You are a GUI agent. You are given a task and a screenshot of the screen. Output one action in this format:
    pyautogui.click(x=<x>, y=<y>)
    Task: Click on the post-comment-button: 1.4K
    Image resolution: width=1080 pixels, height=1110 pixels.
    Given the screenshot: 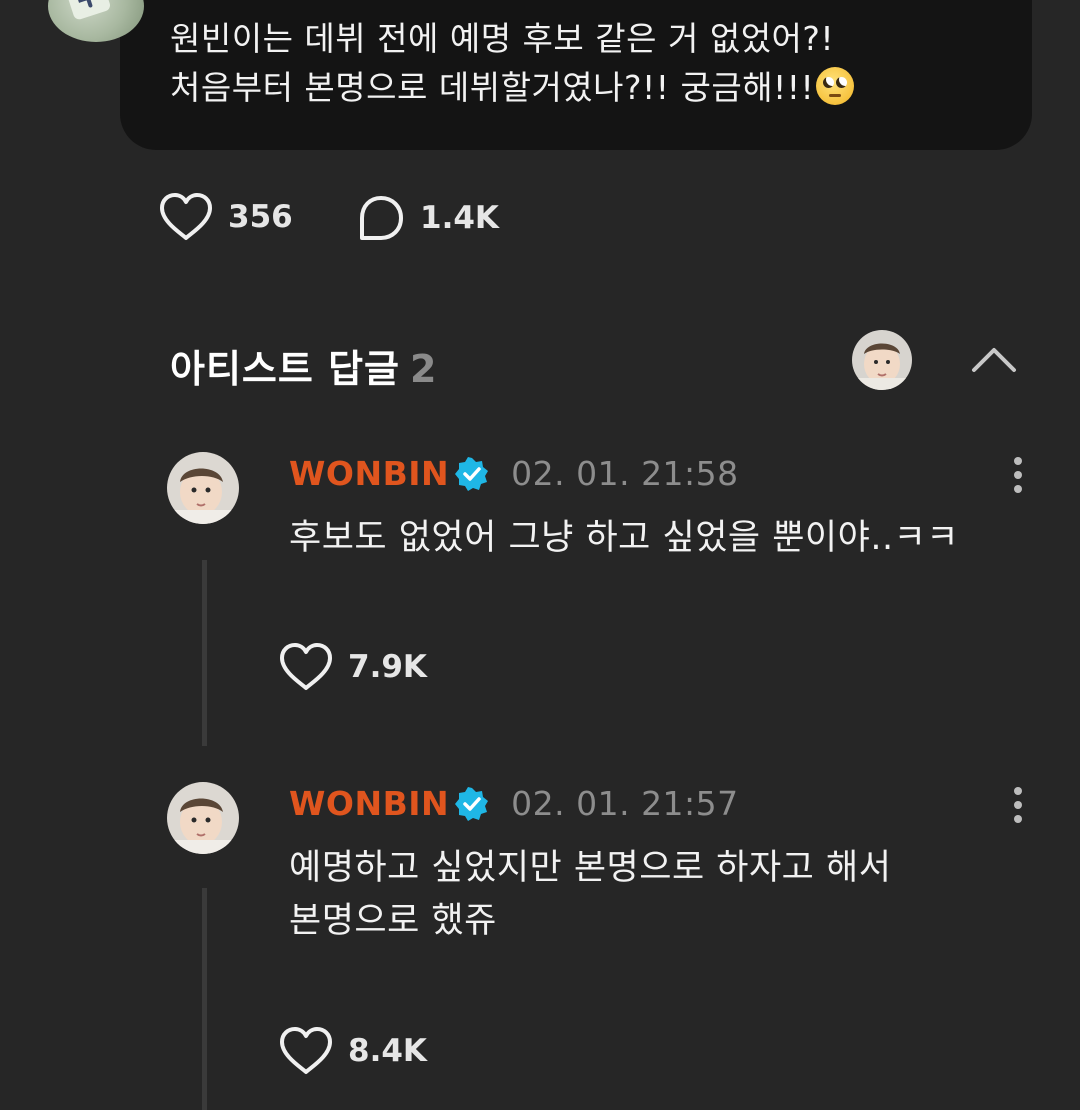 What is the action you would take?
    pyautogui.click(x=427, y=218)
    